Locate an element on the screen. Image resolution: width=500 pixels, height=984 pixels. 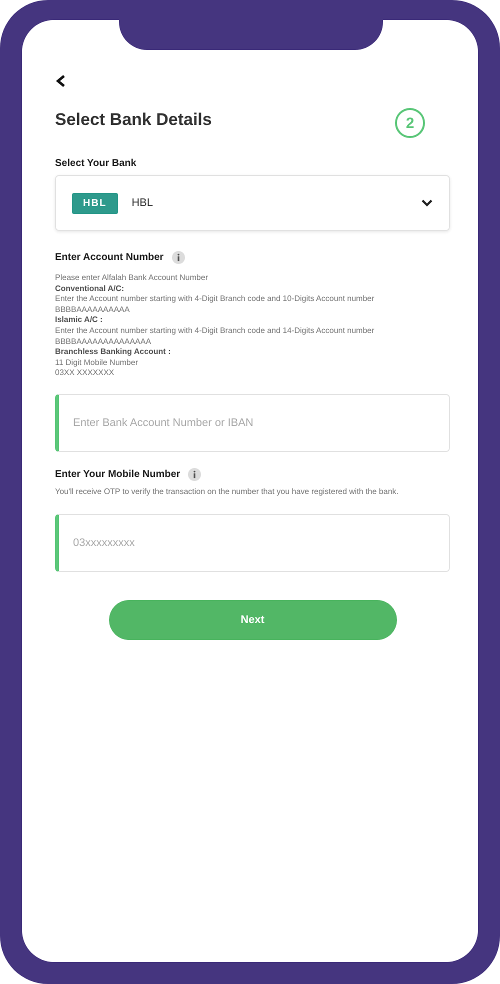
dropdown-value: HBL is located at coordinates (143, 203).